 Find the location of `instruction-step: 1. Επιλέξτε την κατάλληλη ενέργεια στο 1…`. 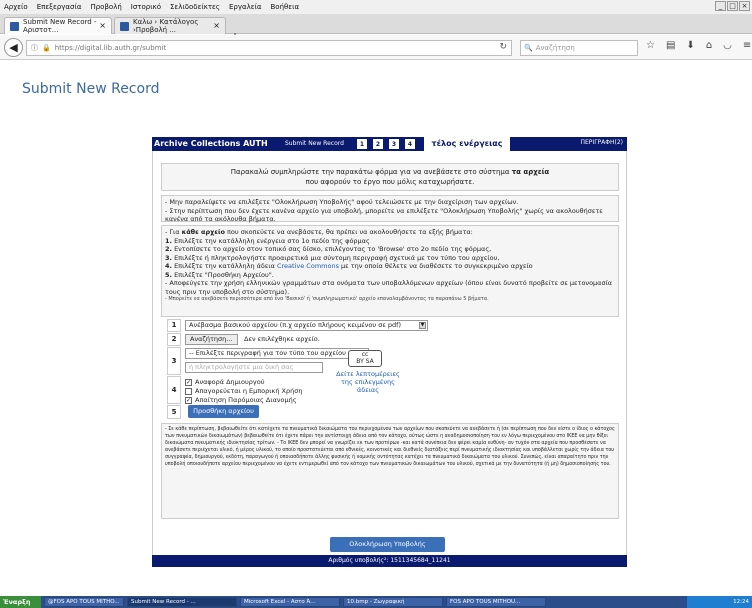

instruction-step: 1. Επιλέξτε την κατάλληλη ενέργεια στο 1… is located at coordinates (267, 240).